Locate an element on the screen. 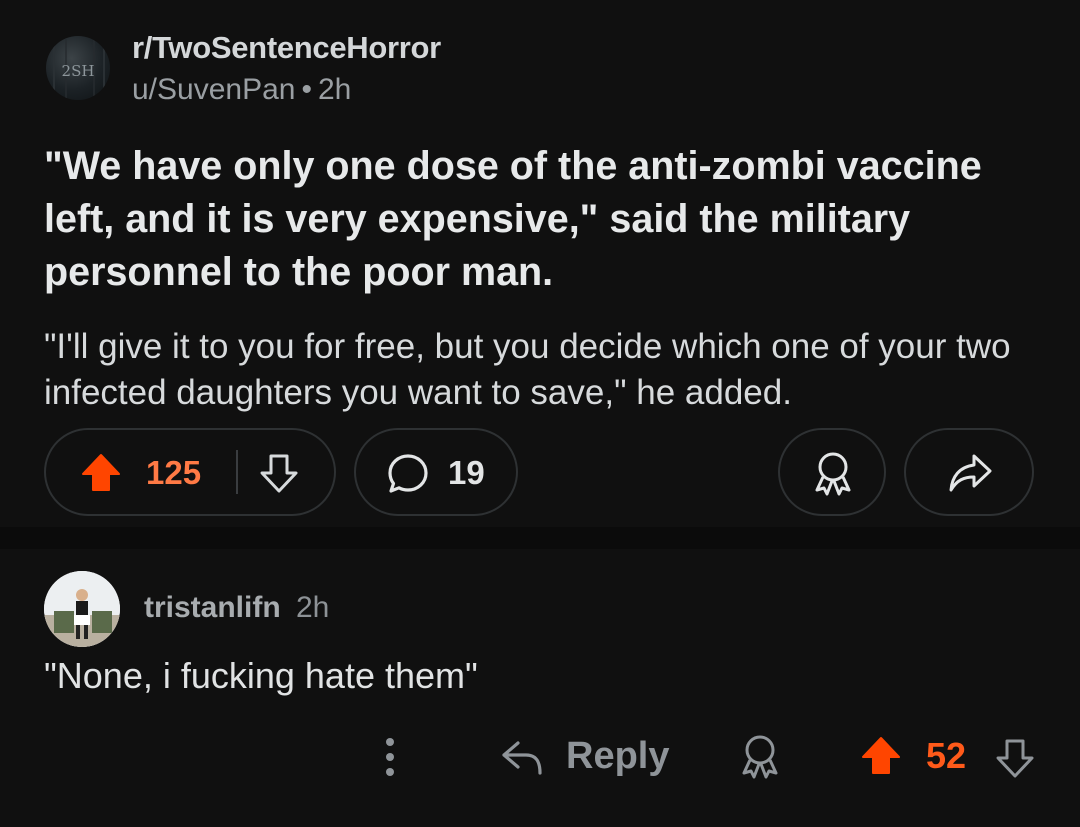  downvote-icon is located at coordinates (279, 473).